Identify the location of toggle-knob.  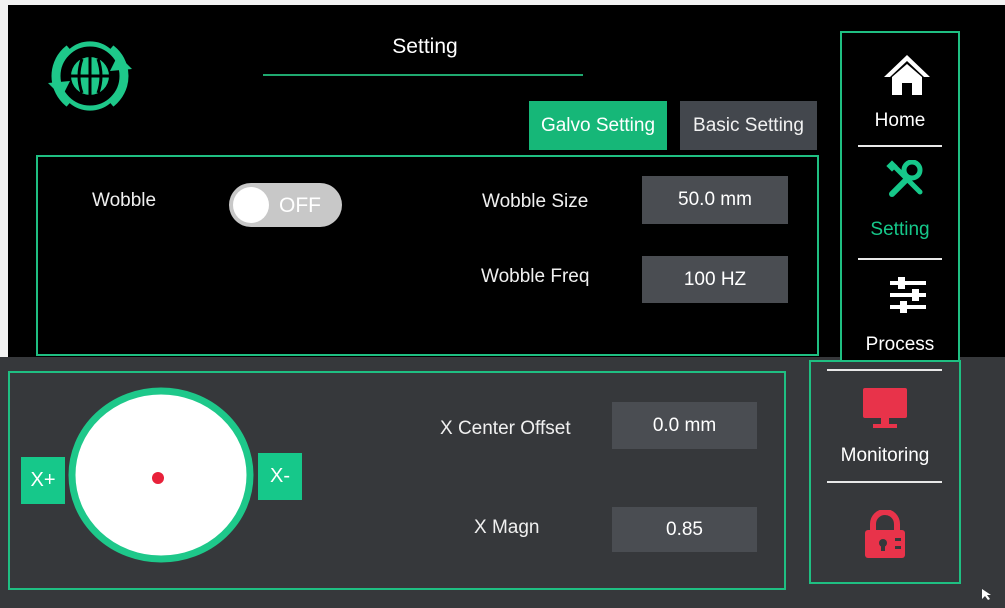
(251, 205).